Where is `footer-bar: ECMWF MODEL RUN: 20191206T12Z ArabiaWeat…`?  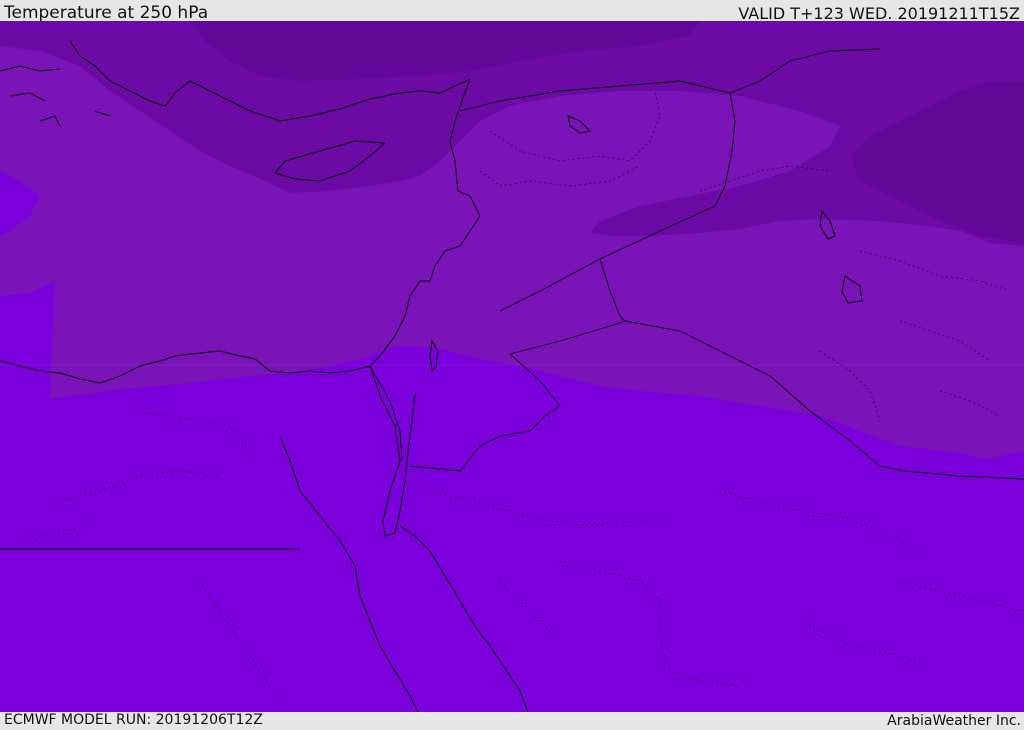 footer-bar: ECMWF MODEL RUN: 20191206T12Z ArabiaWeat… is located at coordinates (512, 720).